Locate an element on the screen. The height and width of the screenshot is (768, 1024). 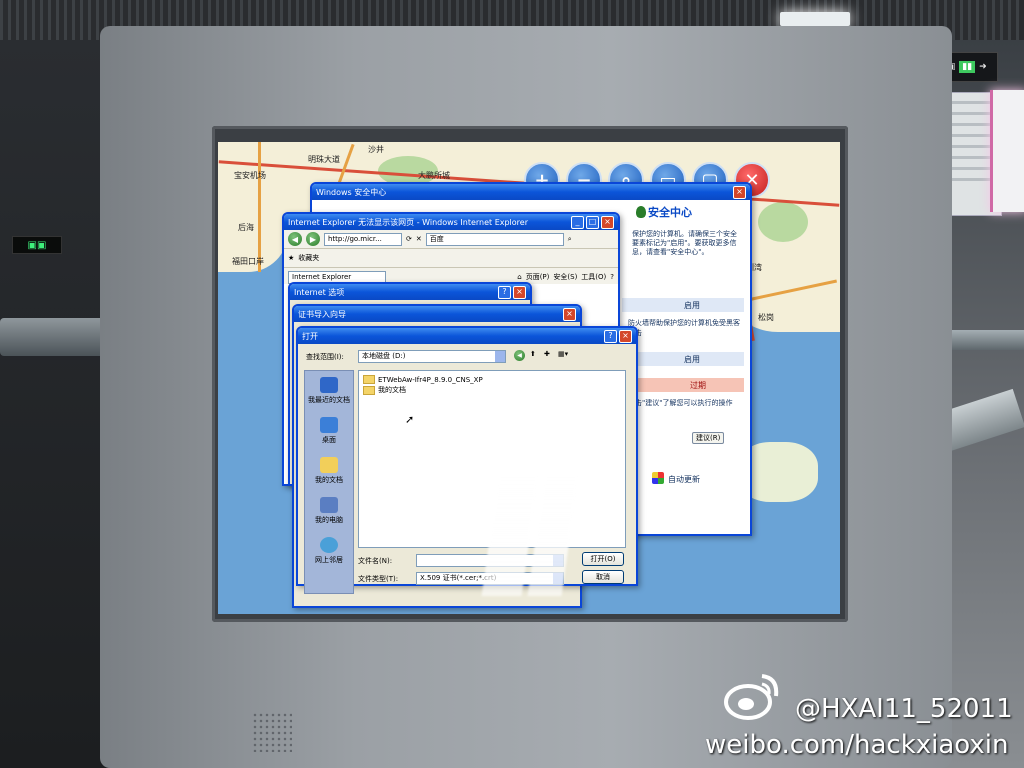
look-in-select: 本地磁盘 (D:) is located at coordinates (432, 356).